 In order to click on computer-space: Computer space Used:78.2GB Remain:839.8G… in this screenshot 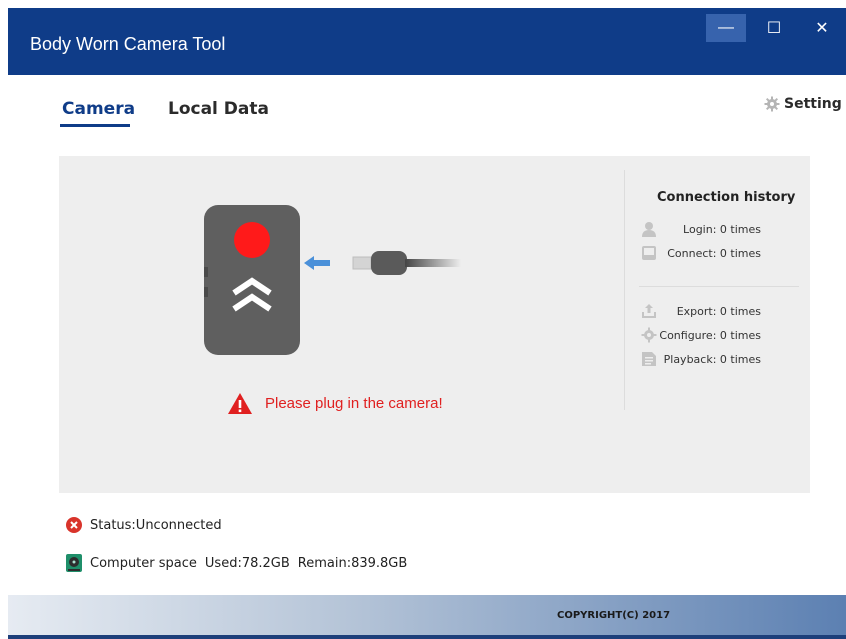, I will do `click(236, 563)`.